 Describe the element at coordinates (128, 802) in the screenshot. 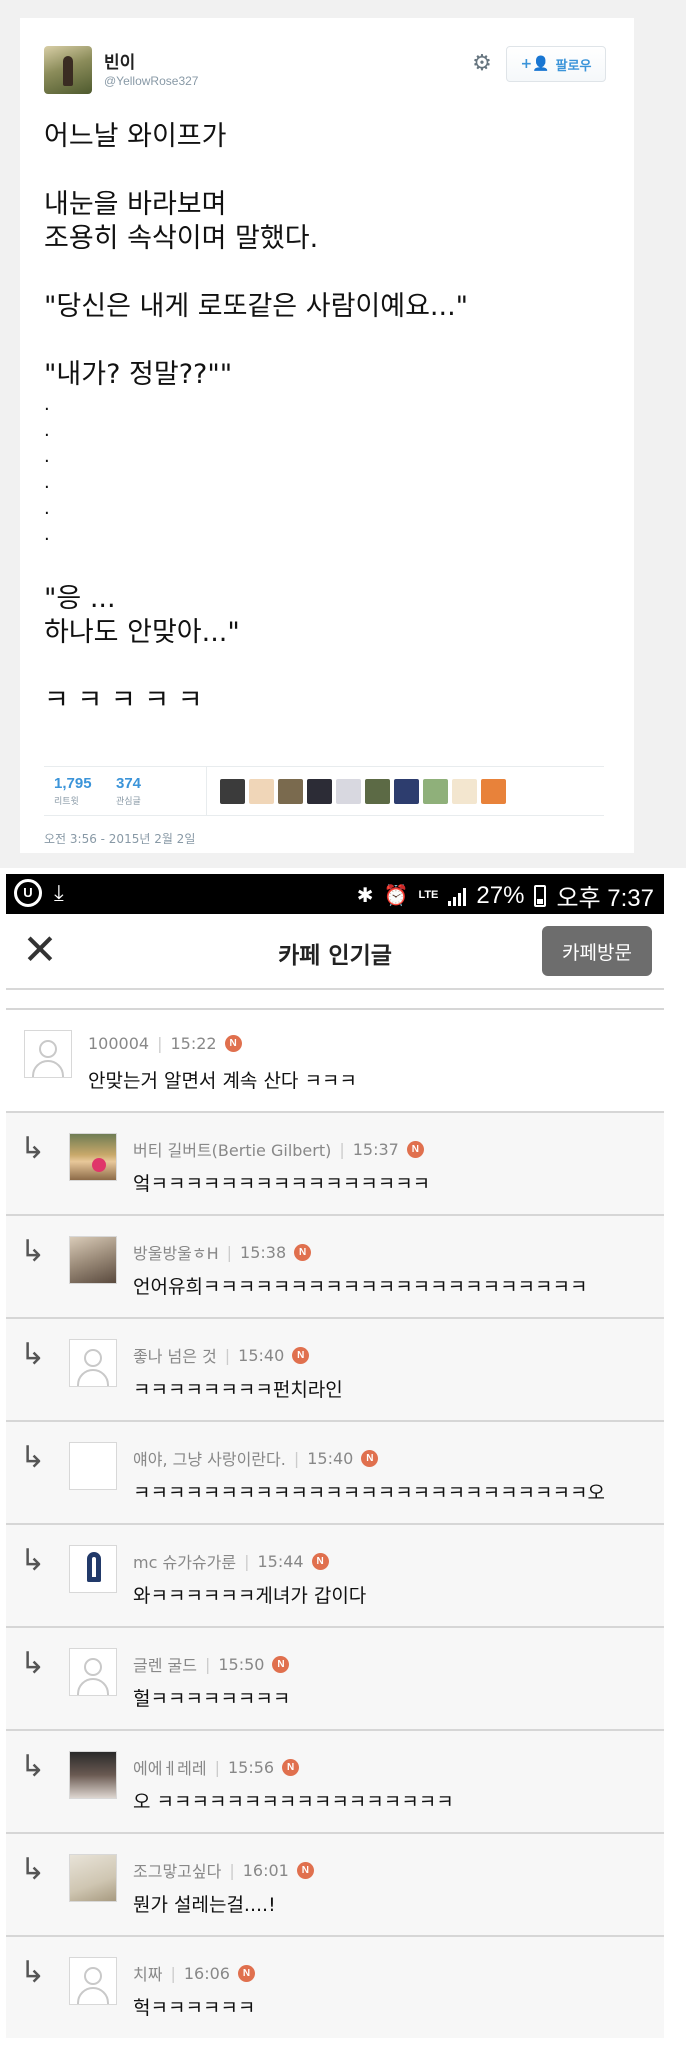

I see `like-label: 관심글` at that location.